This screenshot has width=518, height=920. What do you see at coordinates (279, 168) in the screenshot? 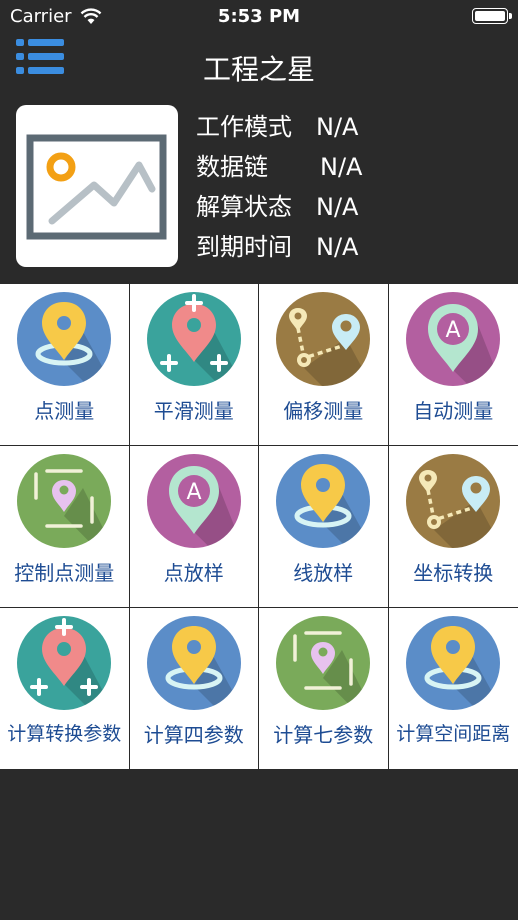
I see `info-row-datalink: 数据链 N/A` at bounding box center [279, 168].